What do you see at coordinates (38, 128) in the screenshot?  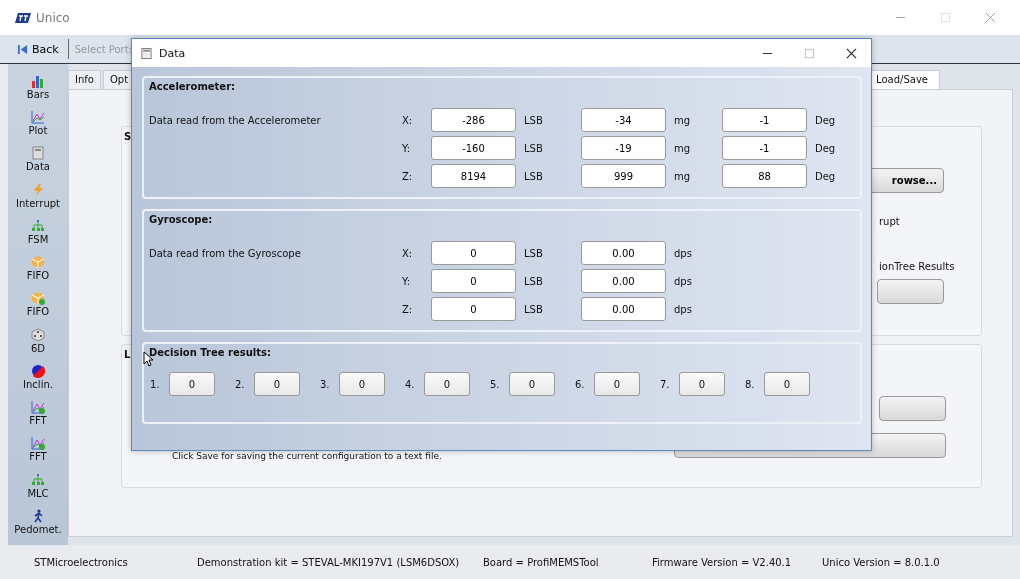 I see `sidebar-item: Plot` at bounding box center [38, 128].